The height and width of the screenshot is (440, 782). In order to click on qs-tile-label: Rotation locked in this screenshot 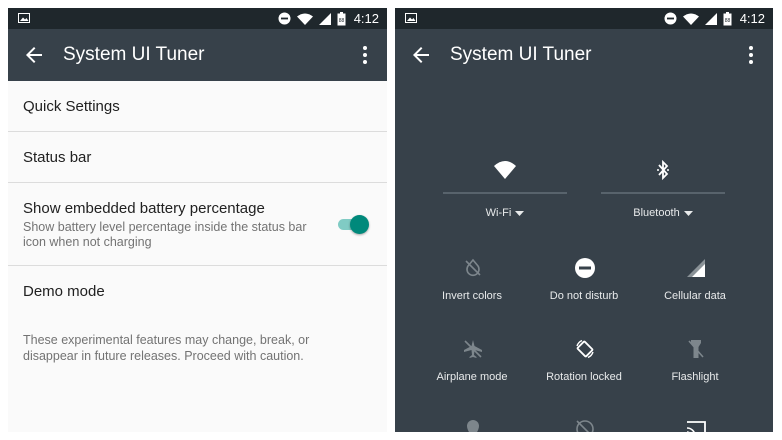, I will do `click(584, 377)`.